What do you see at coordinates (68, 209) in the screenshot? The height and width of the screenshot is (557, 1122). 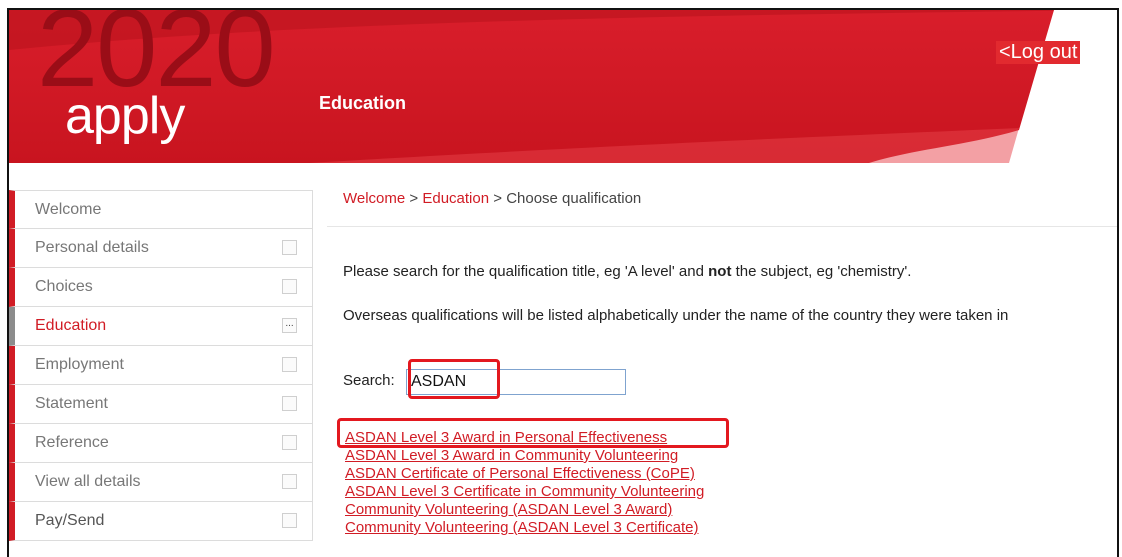 I see `sidebar-item-label: Welcome` at bounding box center [68, 209].